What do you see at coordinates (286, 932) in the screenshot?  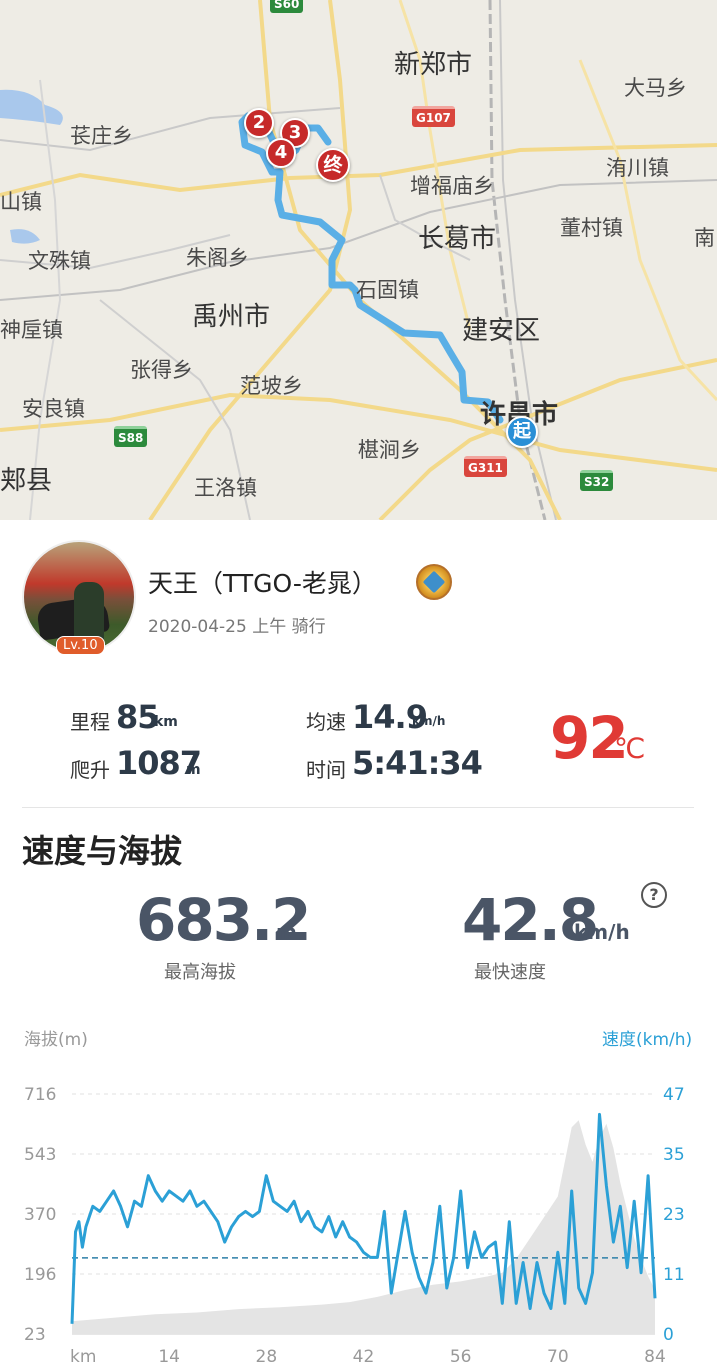 I see `max-altitude-unit: m` at bounding box center [286, 932].